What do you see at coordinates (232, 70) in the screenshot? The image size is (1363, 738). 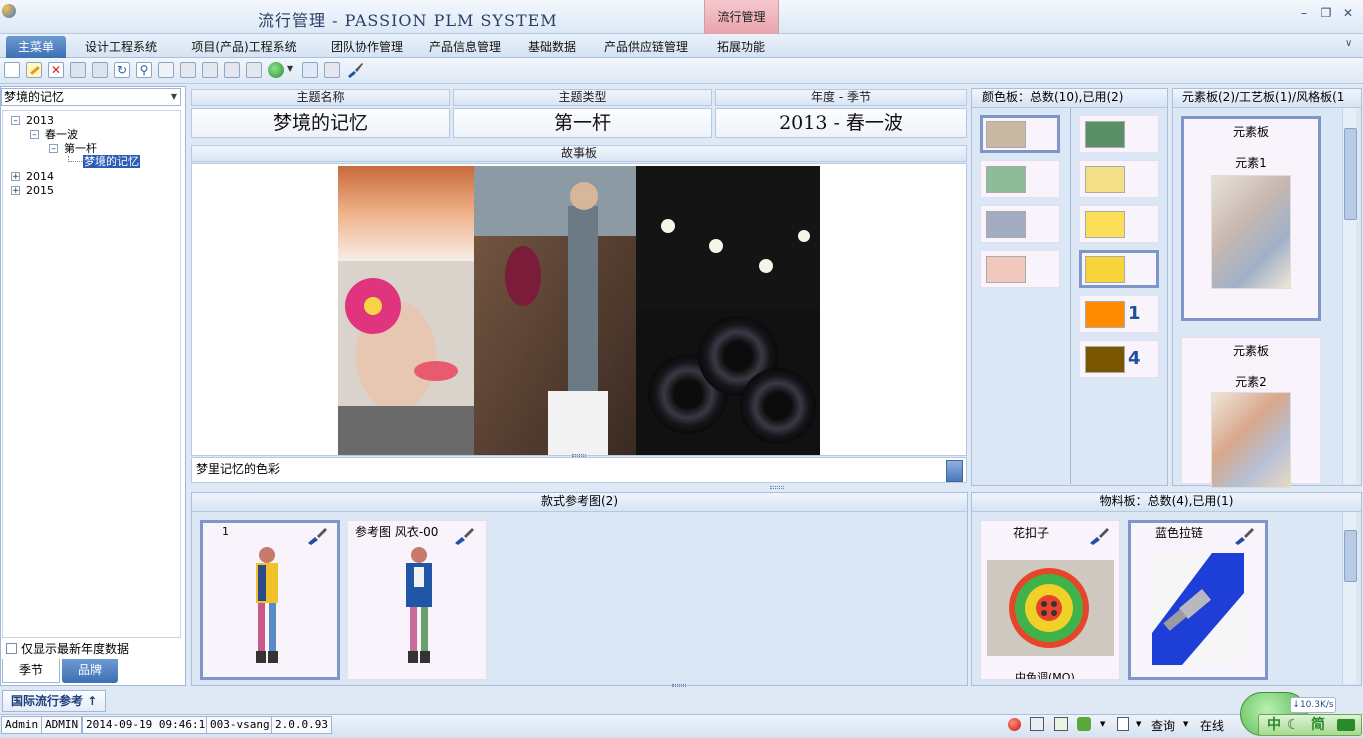 I see `import-icon` at bounding box center [232, 70].